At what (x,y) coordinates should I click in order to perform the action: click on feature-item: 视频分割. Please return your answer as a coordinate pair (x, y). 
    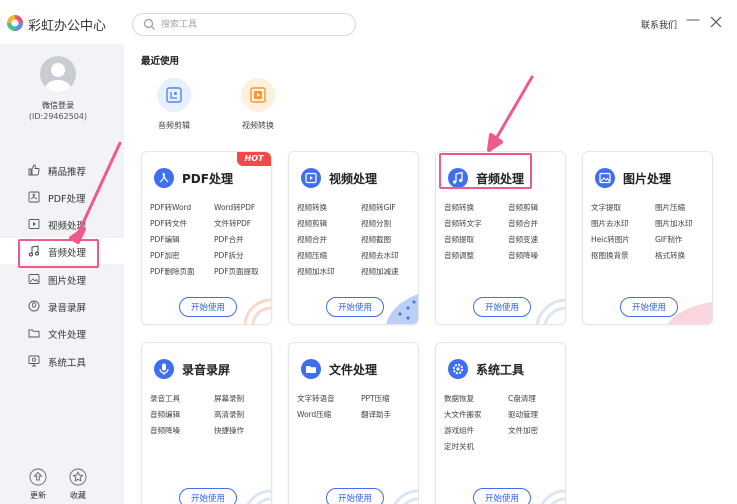
    Looking at the image, I should click on (389, 223).